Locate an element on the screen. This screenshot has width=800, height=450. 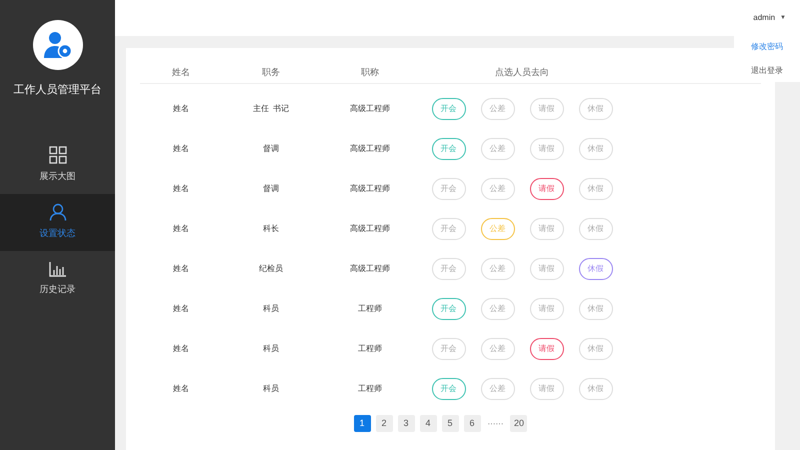
page-button: 3 is located at coordinates (406, 423).